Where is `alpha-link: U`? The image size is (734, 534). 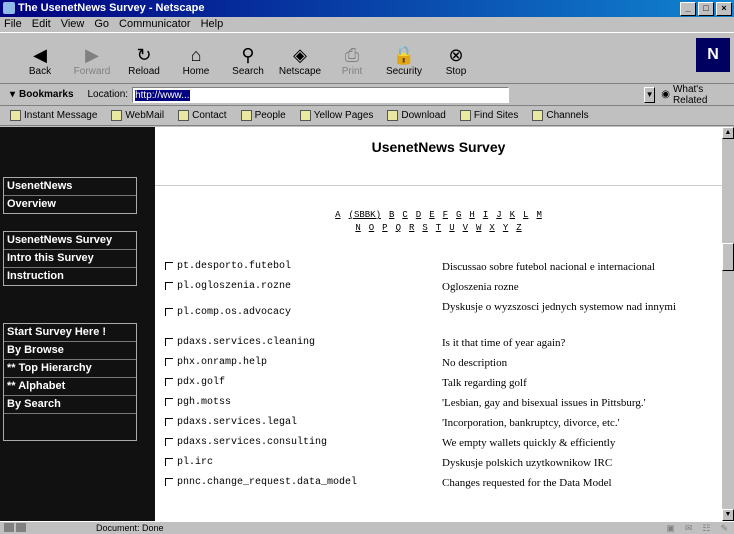
alpha-link: U is located at coordinates (451, 228).